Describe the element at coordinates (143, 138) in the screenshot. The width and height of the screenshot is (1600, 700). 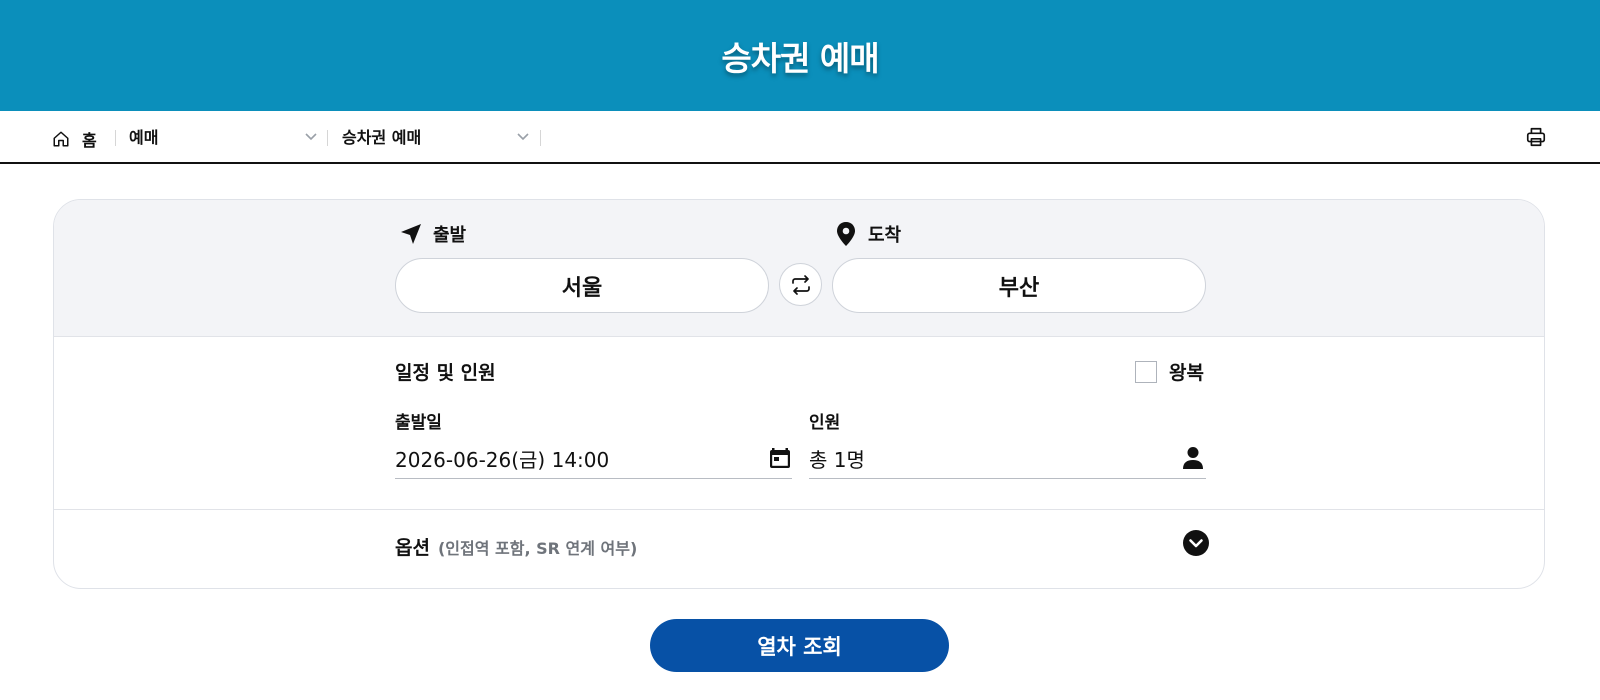
I see `breadcrumb-select-level1: 예매` at that location.